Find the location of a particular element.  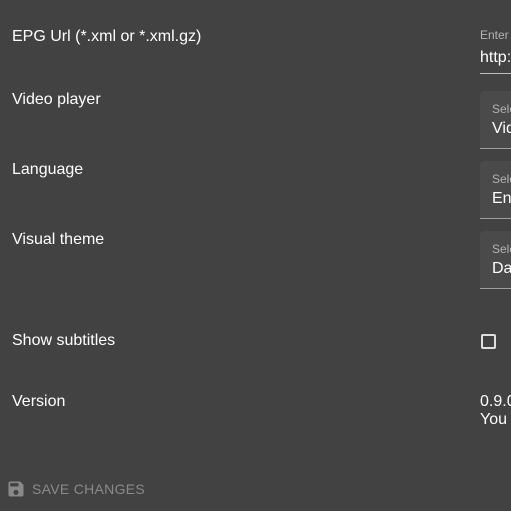

language-label: Language is located at coordinates (48, 169).